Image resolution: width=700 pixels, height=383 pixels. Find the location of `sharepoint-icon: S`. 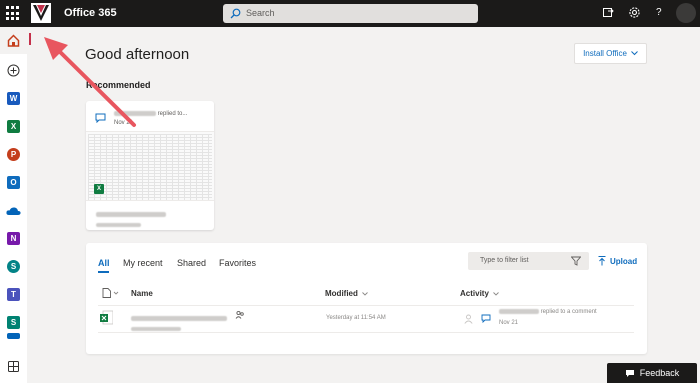

sharepoint-icon: S is located at coordinates (13, 266).